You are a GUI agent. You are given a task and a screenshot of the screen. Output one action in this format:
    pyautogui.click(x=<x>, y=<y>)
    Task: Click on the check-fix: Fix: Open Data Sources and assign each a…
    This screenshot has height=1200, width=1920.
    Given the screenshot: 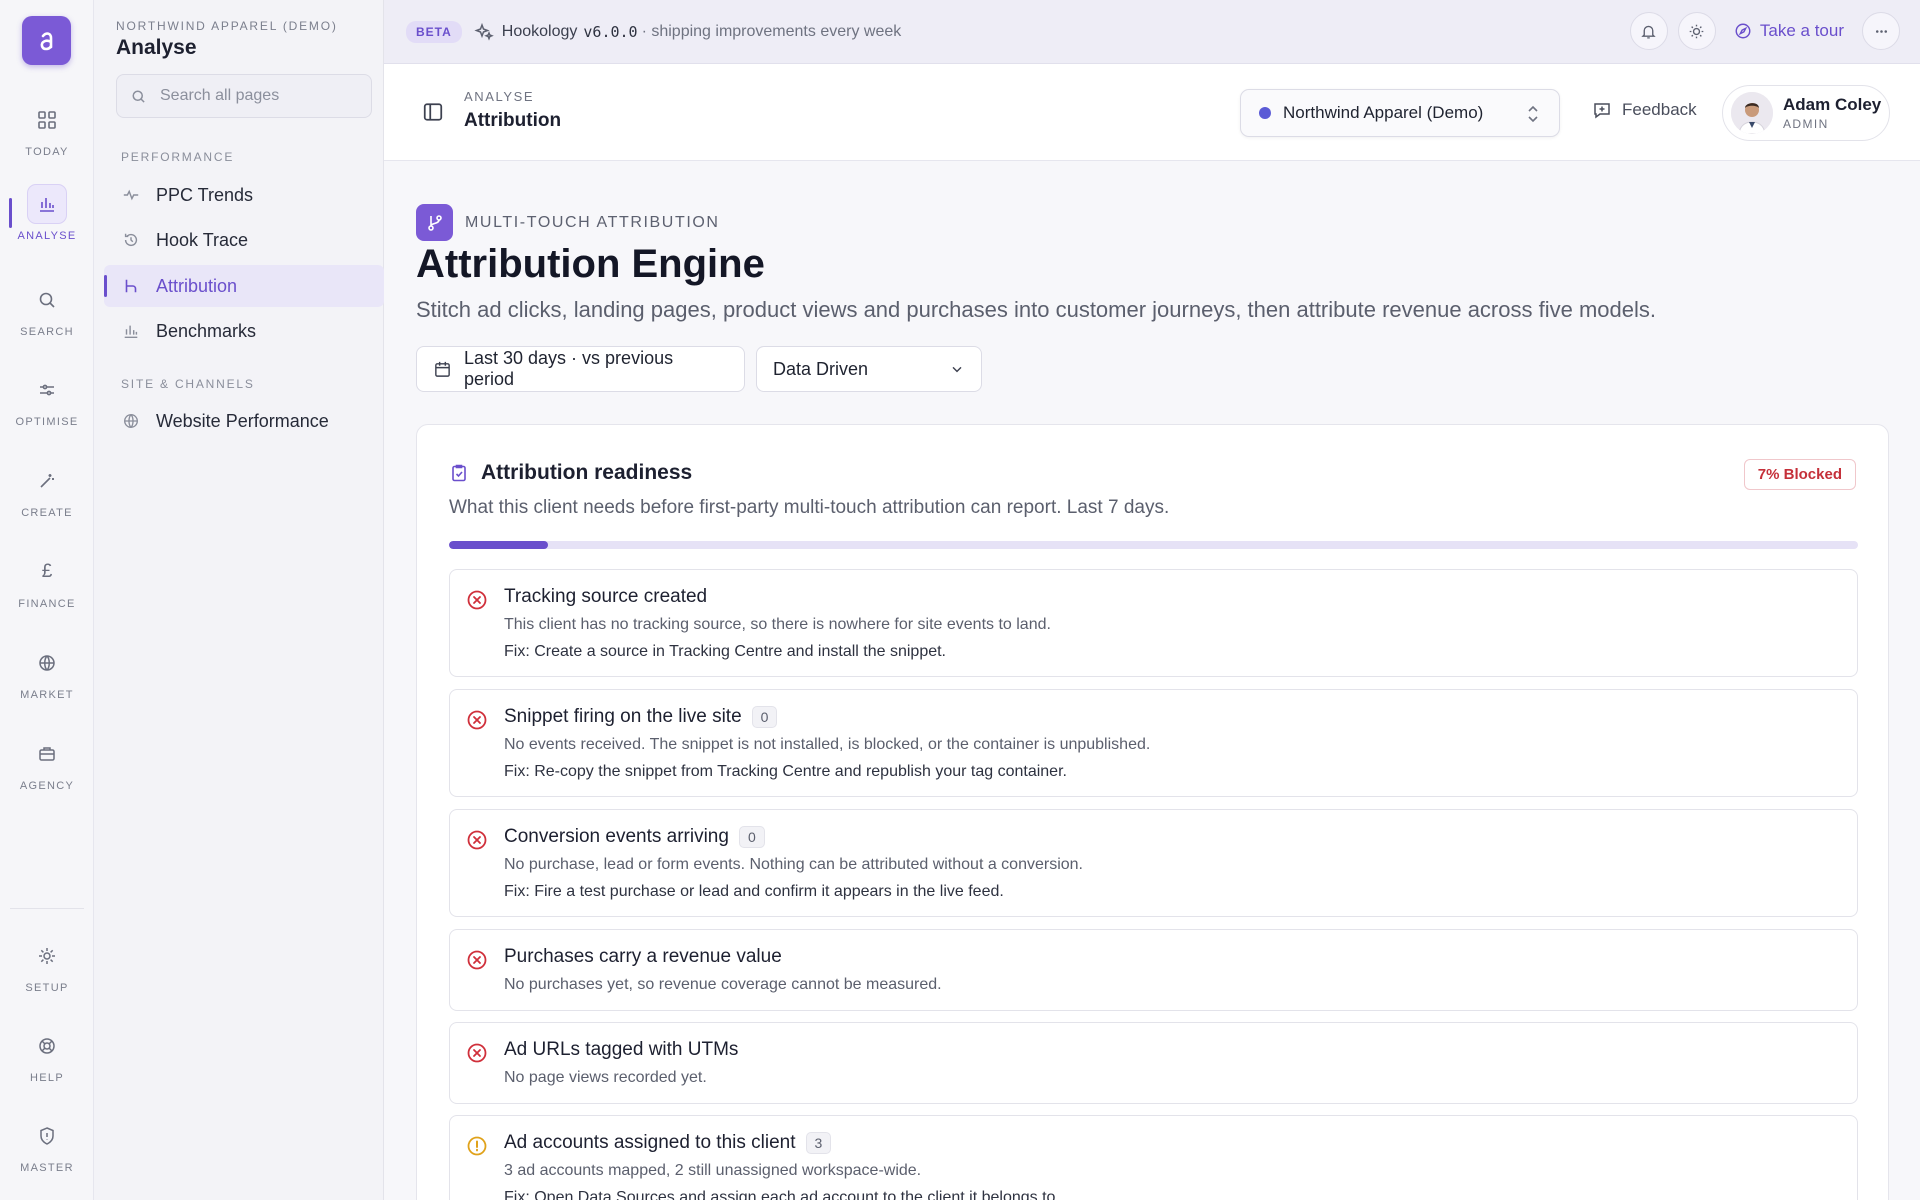 What is the action you would take?
    pyautogui.click(x=782, y=1194)
    